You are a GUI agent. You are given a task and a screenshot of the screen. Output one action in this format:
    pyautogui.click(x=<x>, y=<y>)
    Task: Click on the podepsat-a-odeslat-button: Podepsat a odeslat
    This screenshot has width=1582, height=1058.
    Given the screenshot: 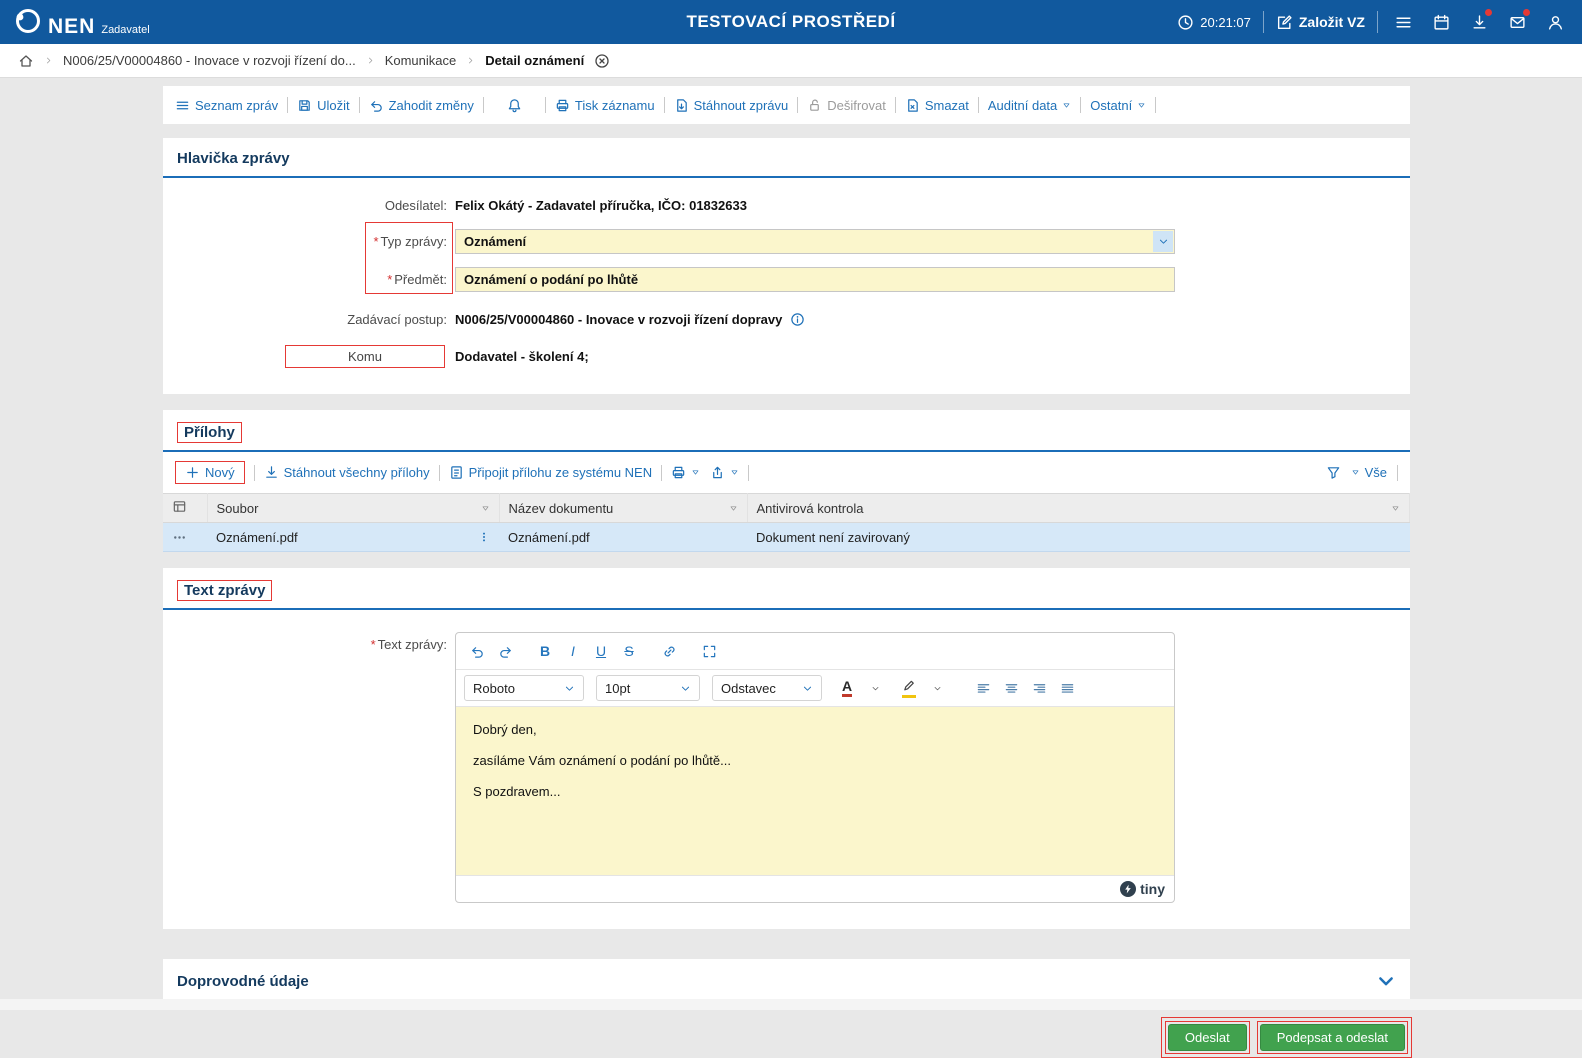 What is the action you would take?
    pyautogui.click(x=1332, y=1037)
    